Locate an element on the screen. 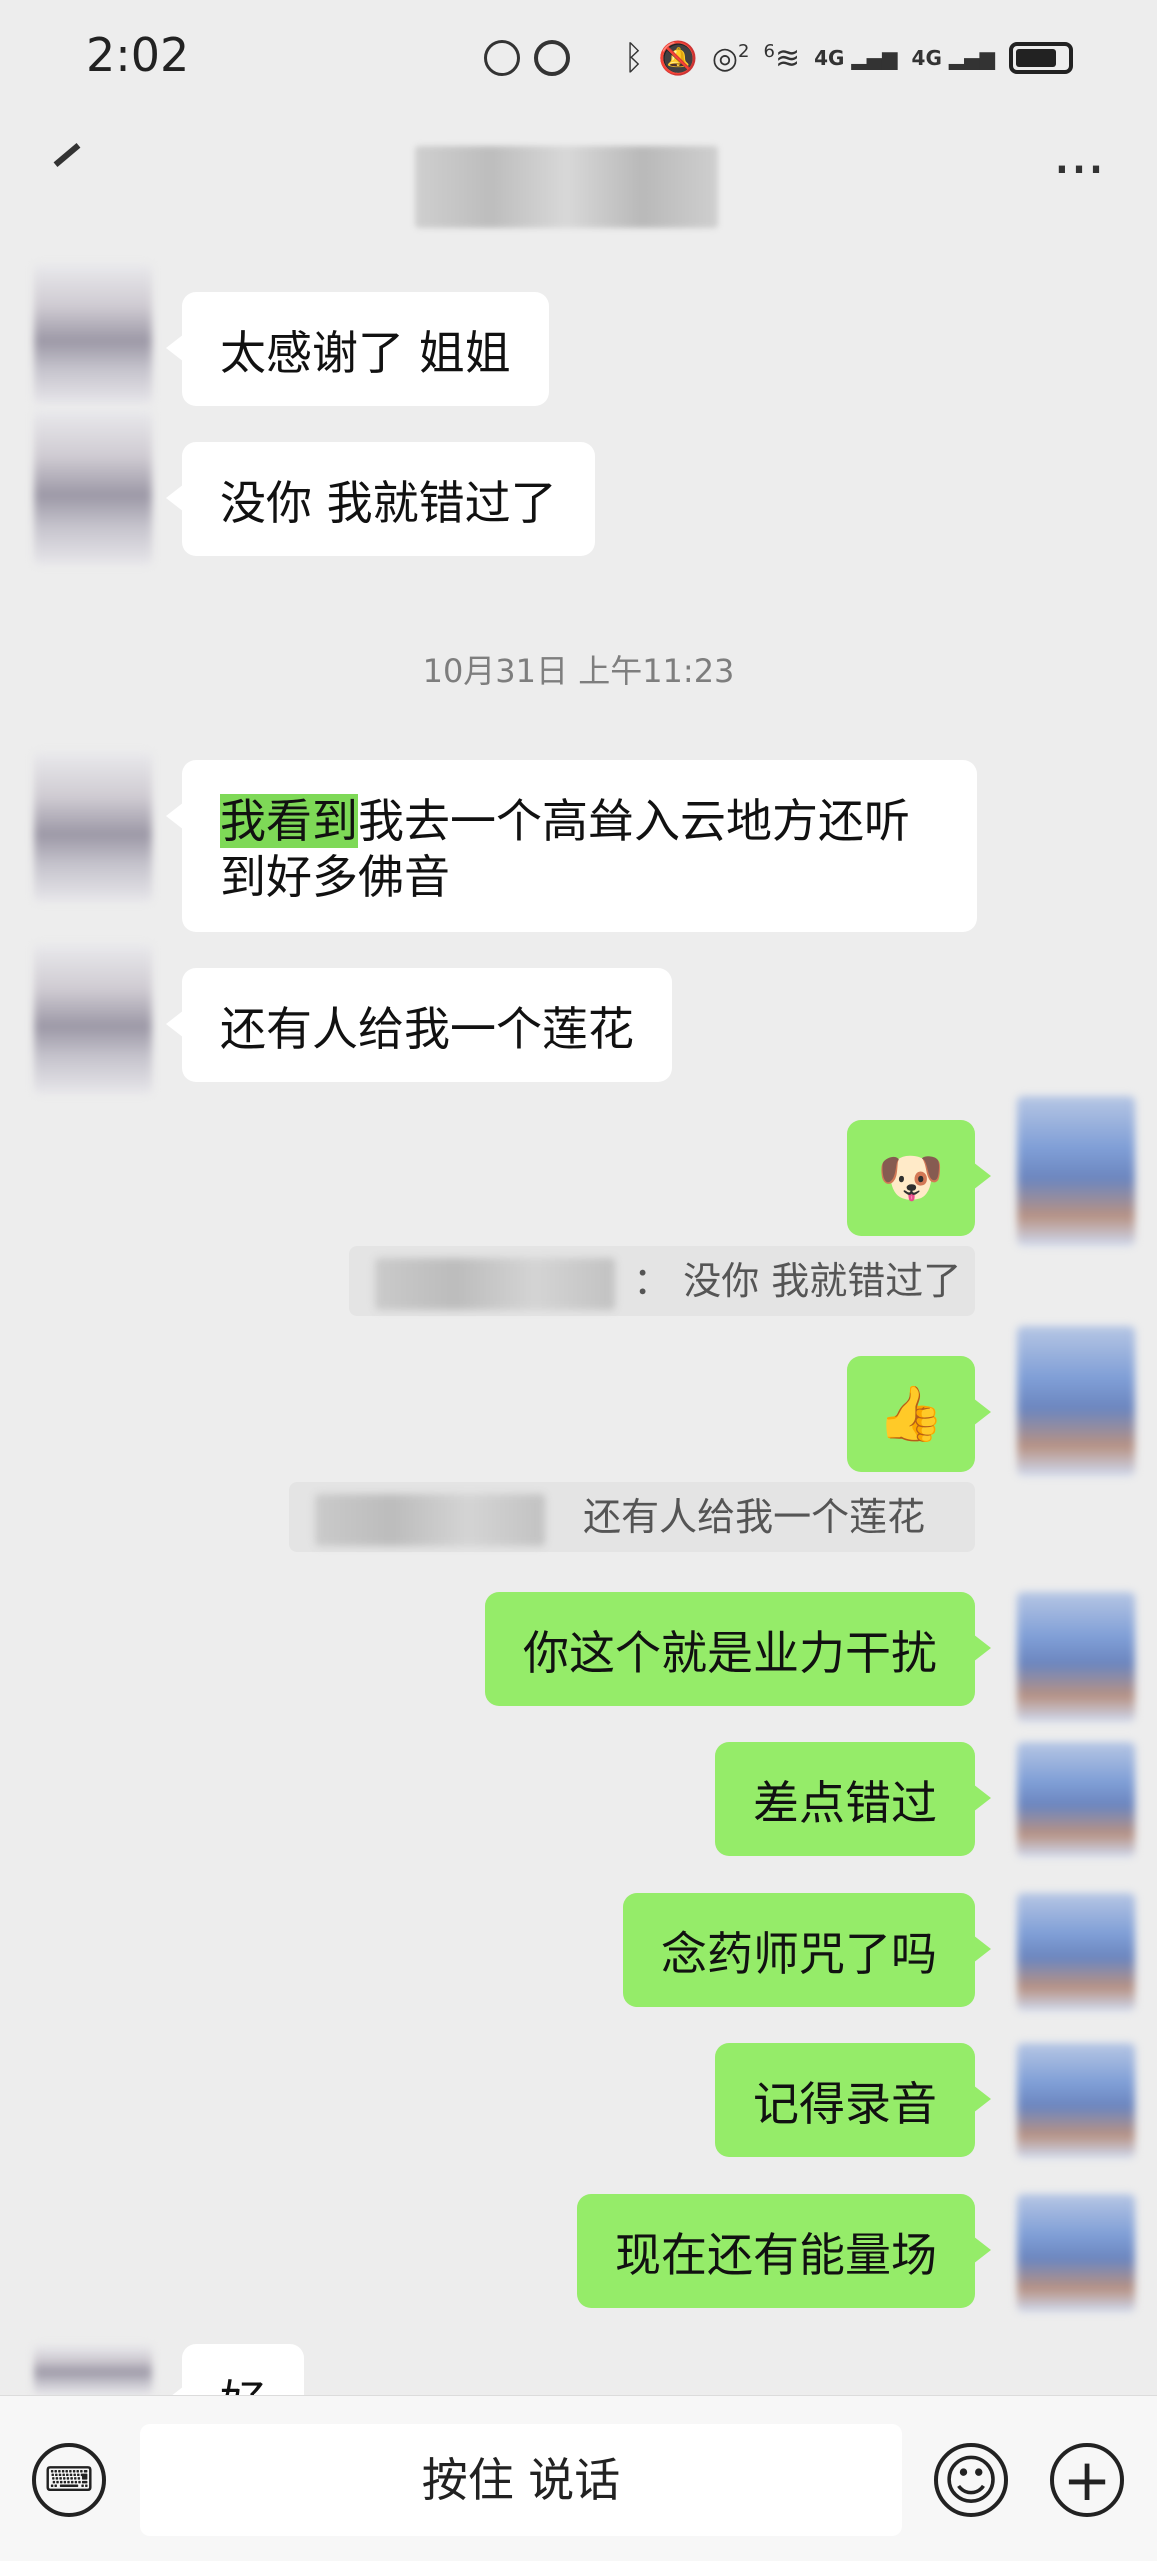 Image resolution: width=1157 pixels, height=2561 pixels. quoted-message: 还有人给我一个莲花 is located at coordinates (632, 1517).